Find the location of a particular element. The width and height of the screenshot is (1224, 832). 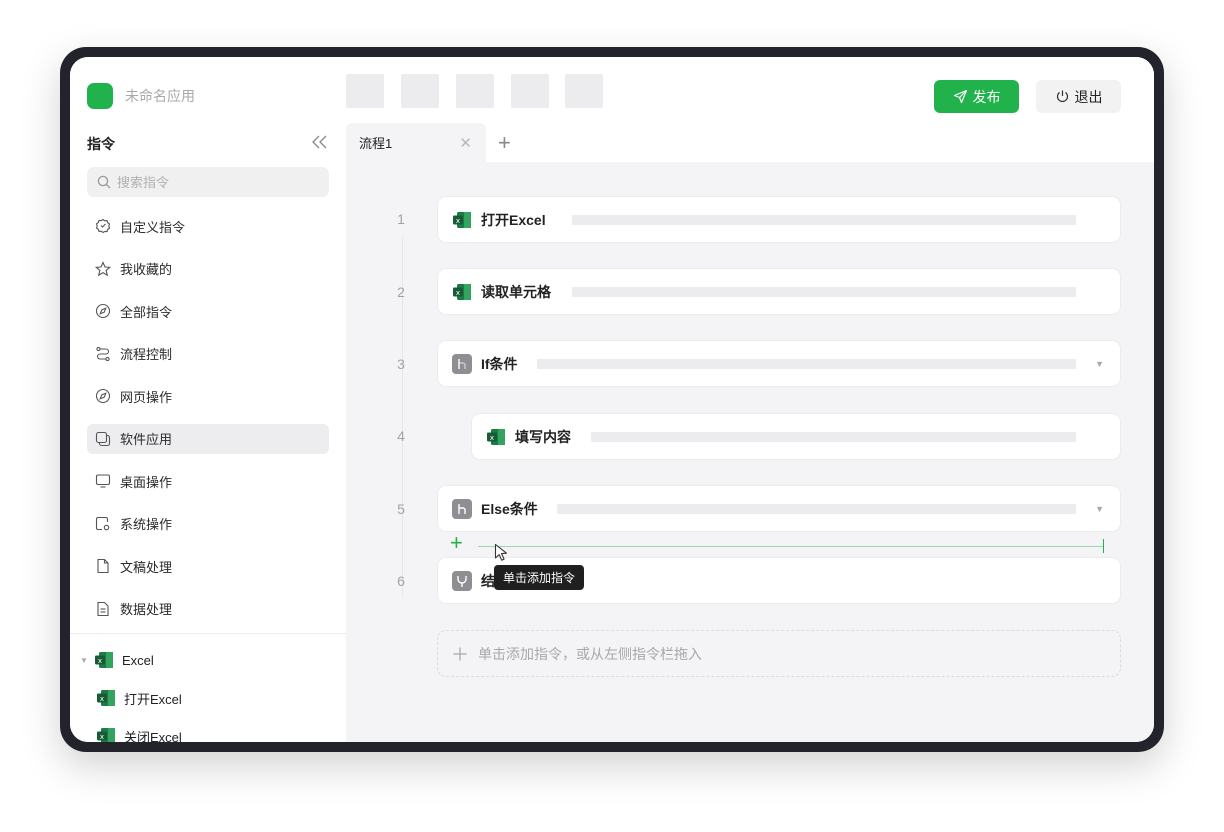

sidebar-item-favorites: 我收藏的 is located at coordinates (208, 269).